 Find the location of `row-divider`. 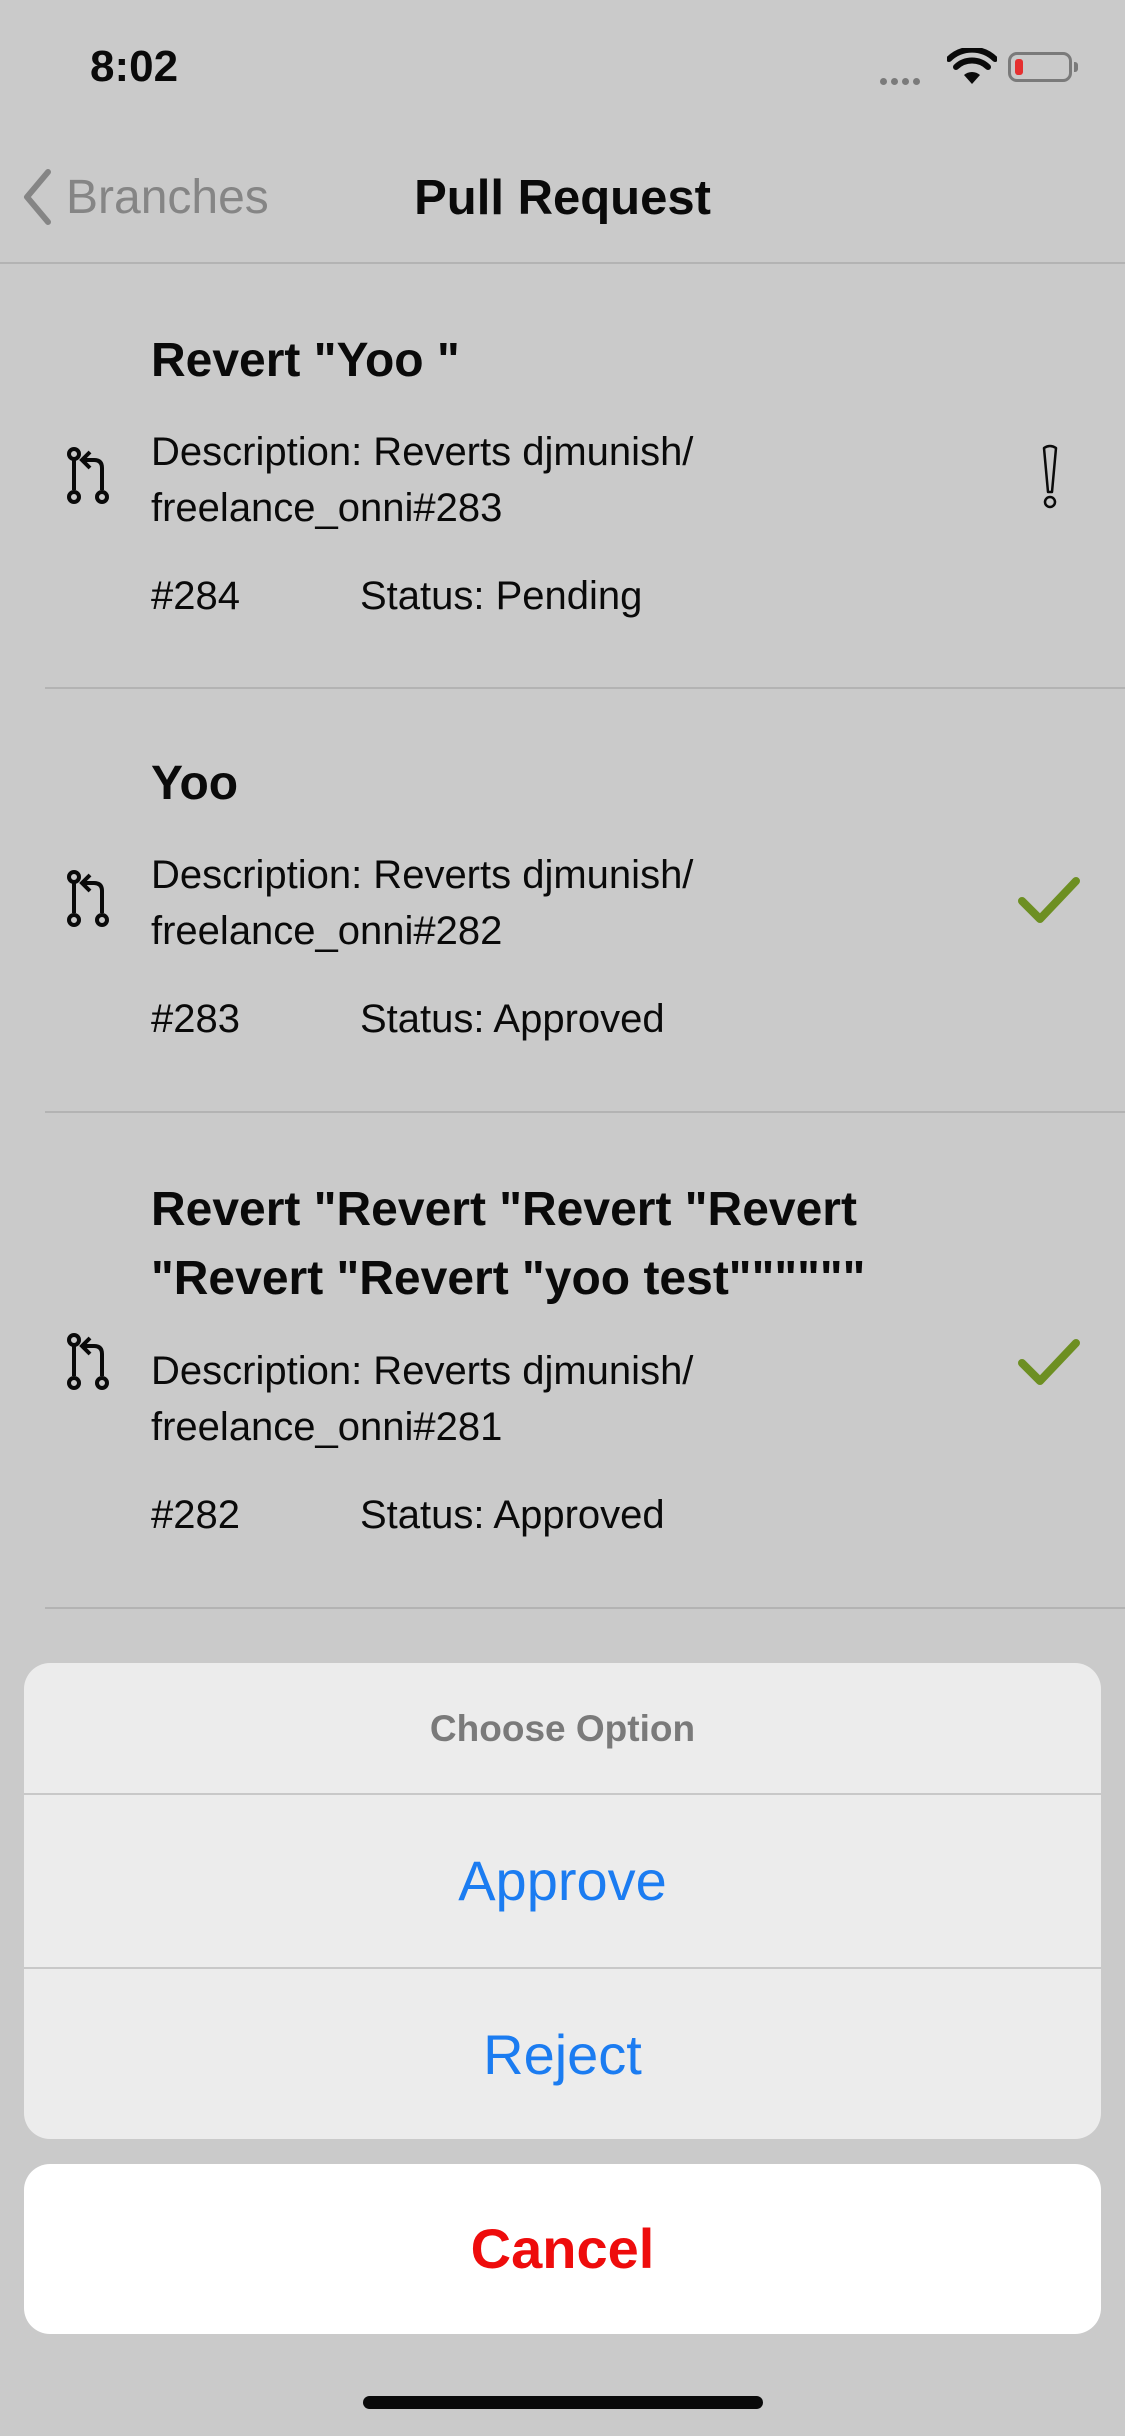

row-divider is located at coordinates (585, 1608).